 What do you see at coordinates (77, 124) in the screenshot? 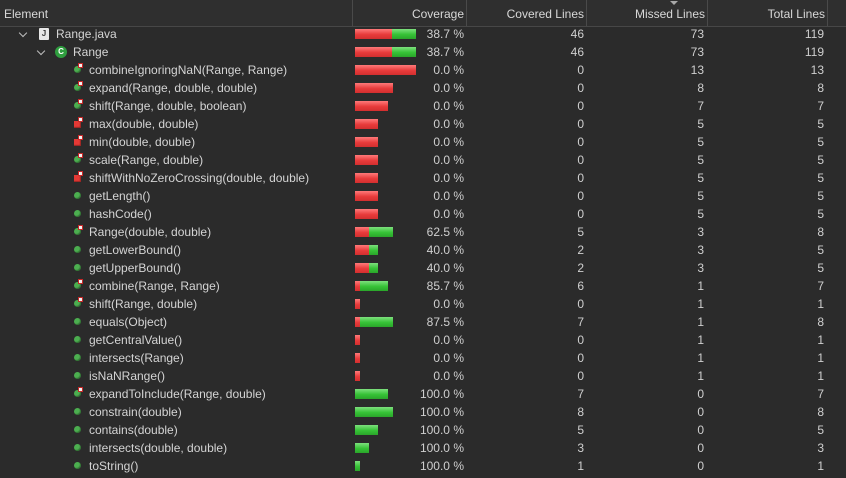
I see `private-method-icon` at bounding box center [77, 124].